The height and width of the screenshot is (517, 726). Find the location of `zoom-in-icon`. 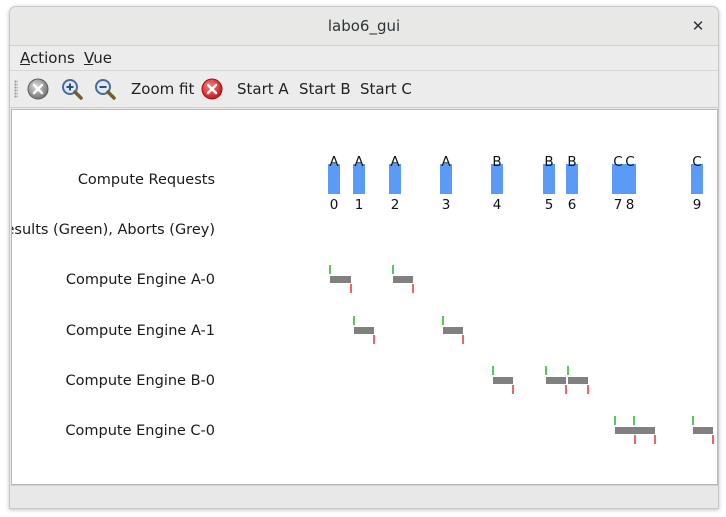

zoom-in-icon is located at coordinates (72, 89).